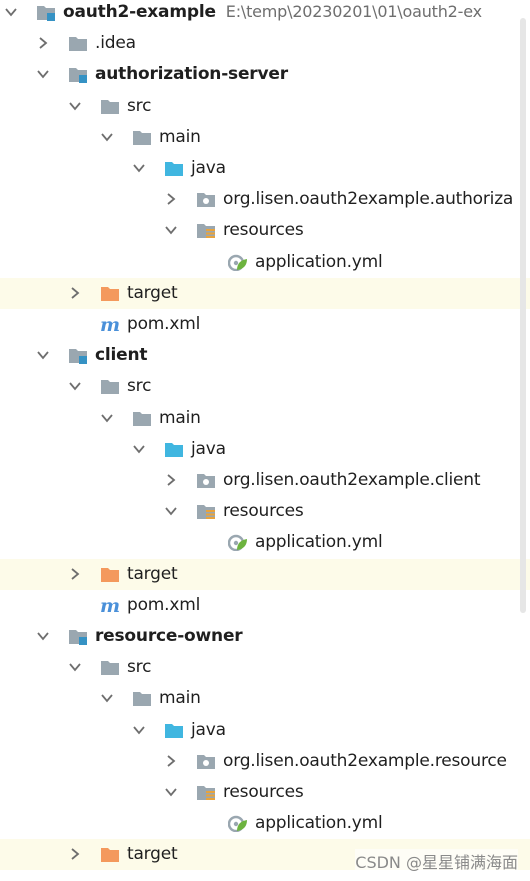 The width and height of the screenshot is (530, 881). I want to click on tree-node: client, so click(265, 355).